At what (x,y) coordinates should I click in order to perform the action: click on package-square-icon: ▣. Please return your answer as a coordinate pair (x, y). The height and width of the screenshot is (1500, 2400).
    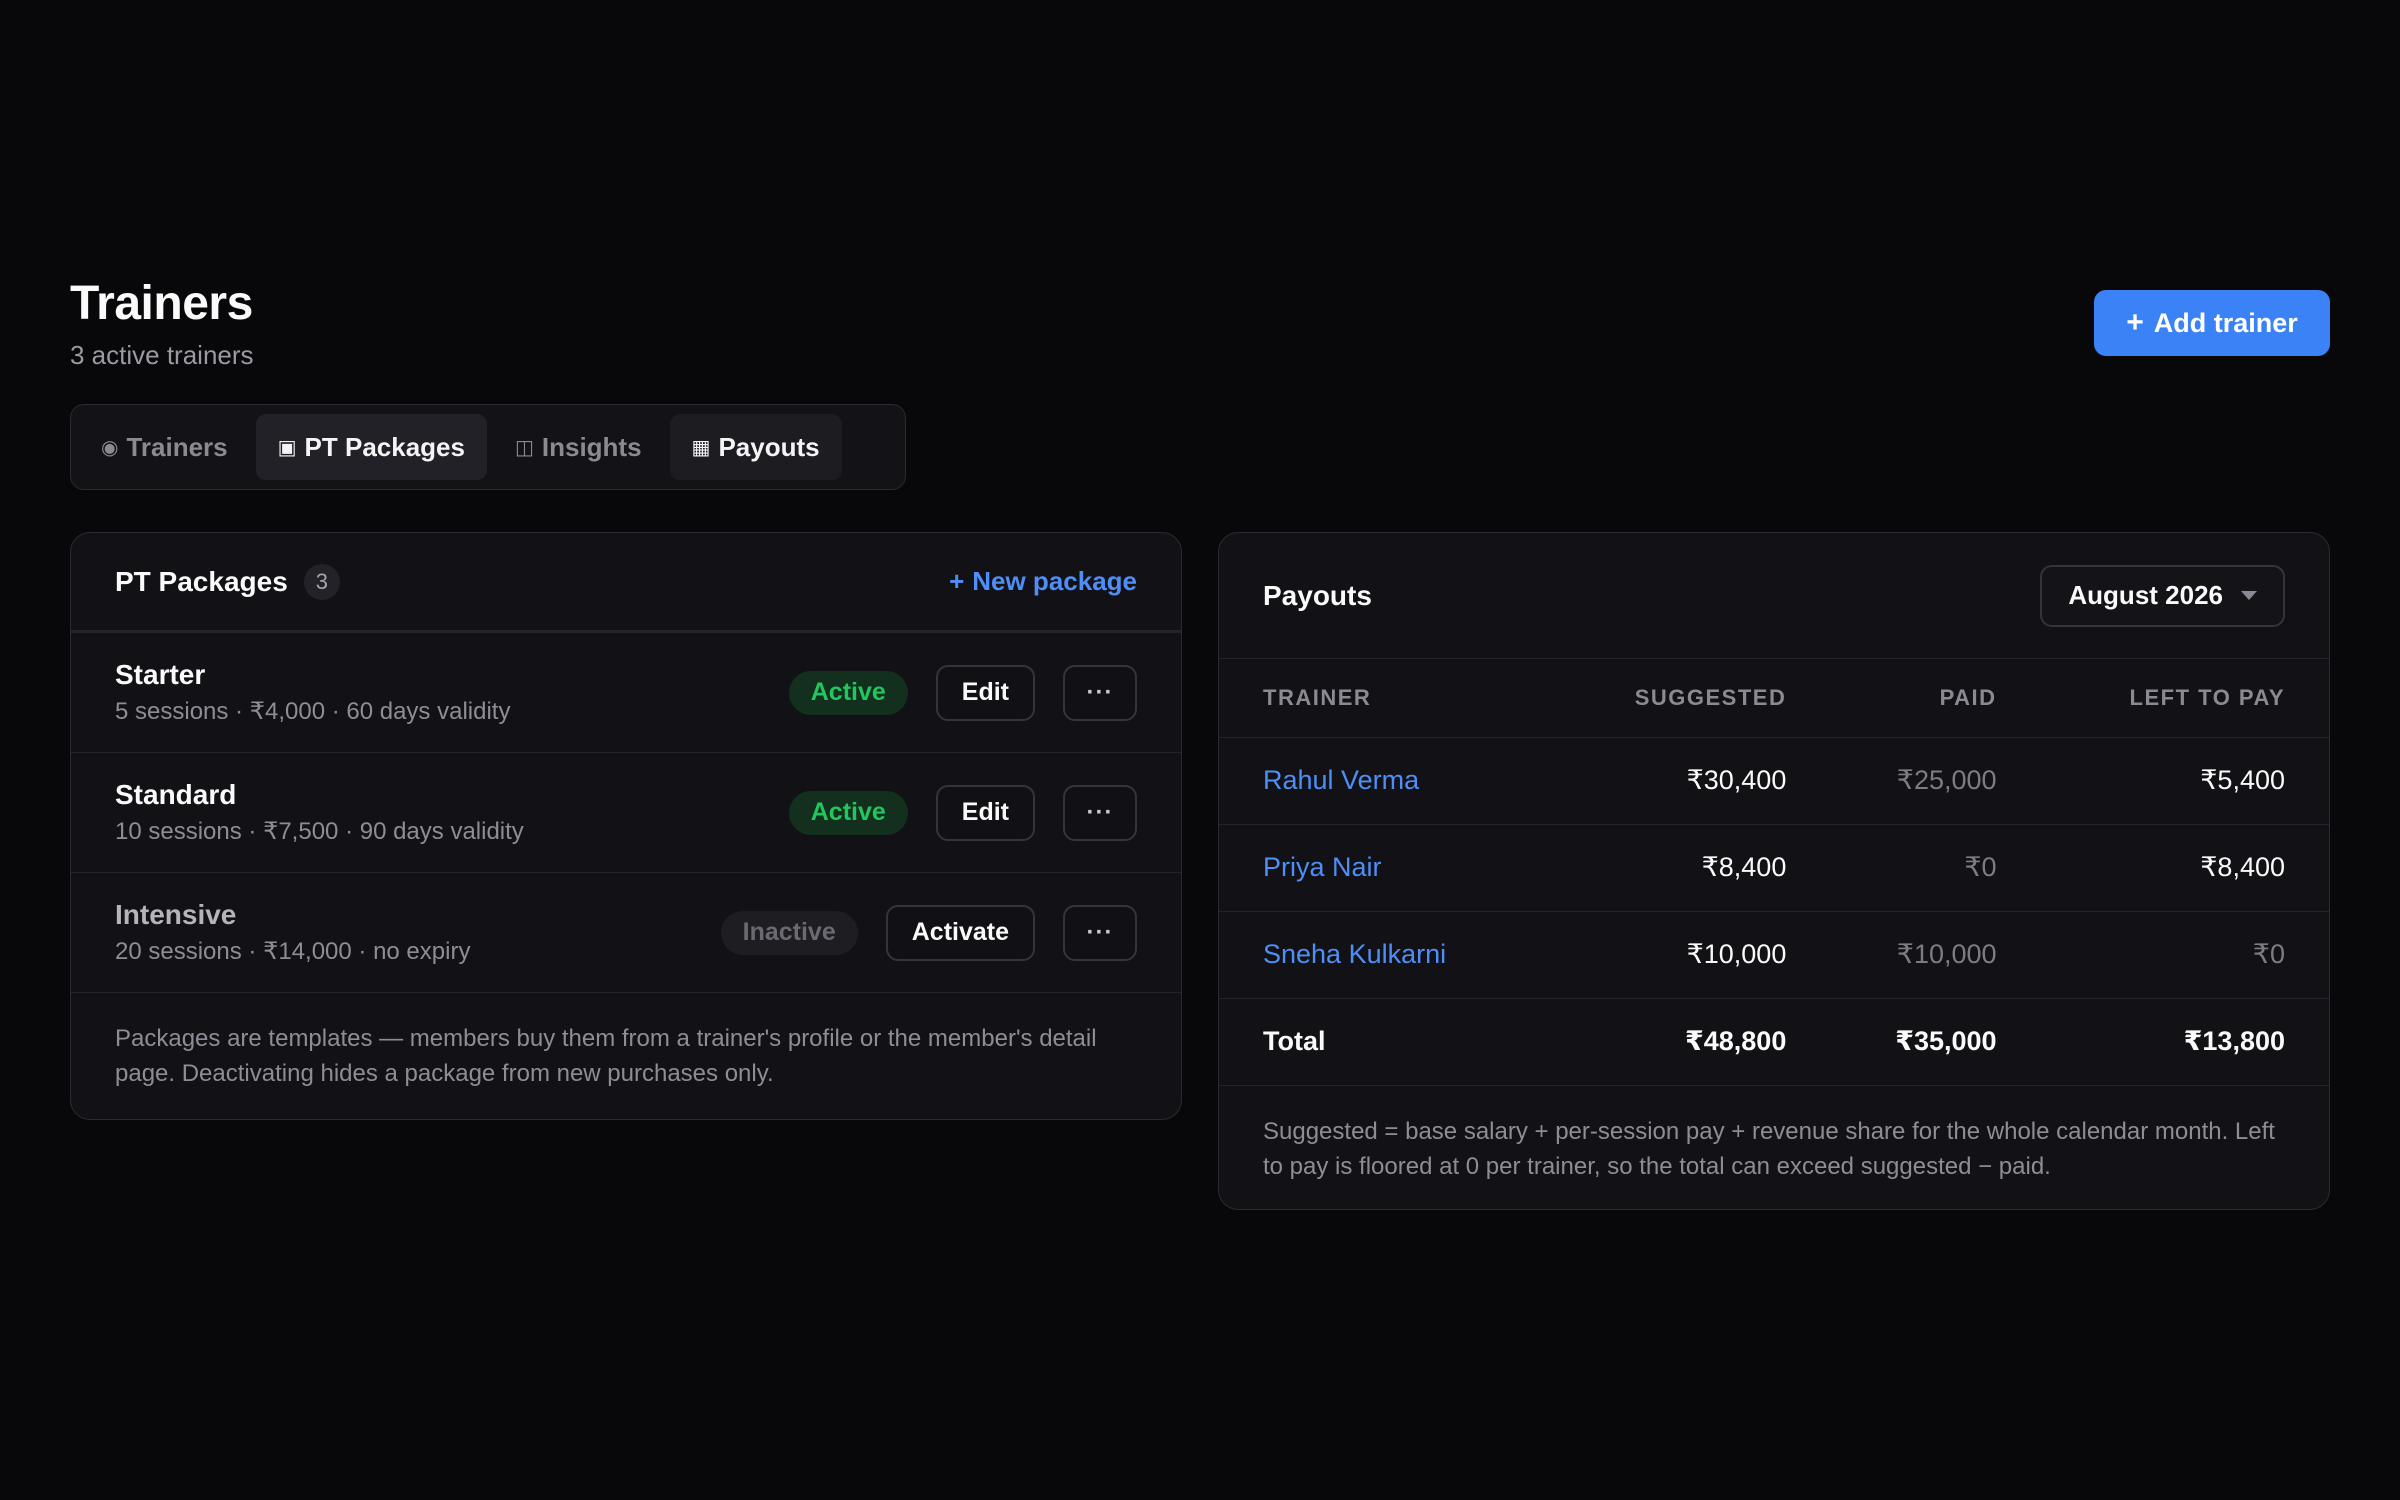
    Looking at the image, I should click on (287, 447).